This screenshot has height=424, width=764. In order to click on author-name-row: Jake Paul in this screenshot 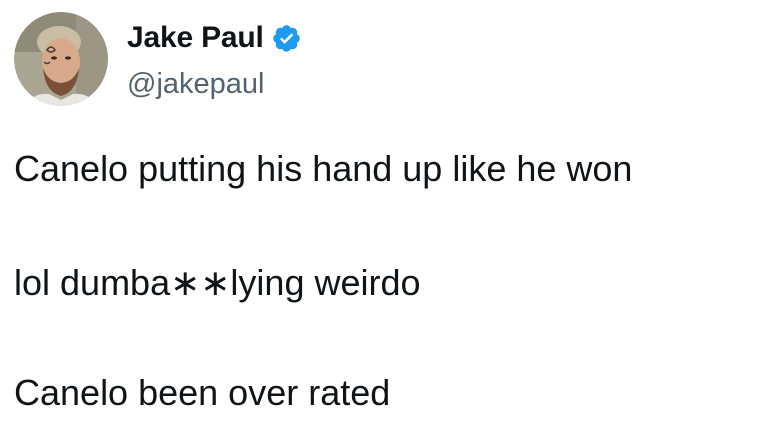, I will do `click(214, 38)`.